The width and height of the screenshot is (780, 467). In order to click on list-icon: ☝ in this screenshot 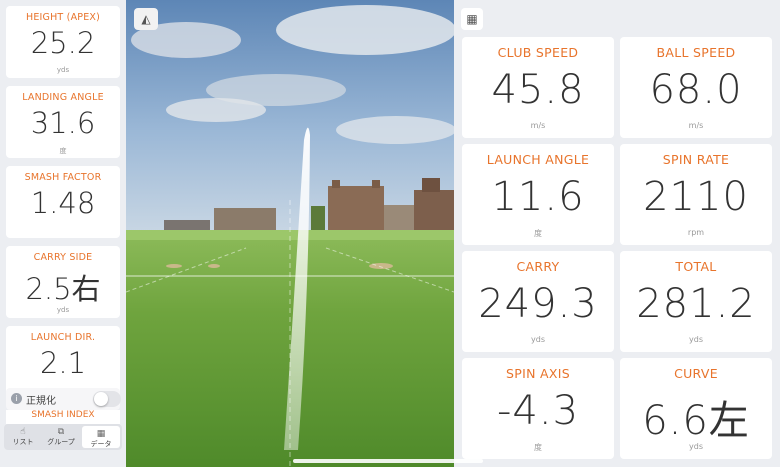, I will do `click(23, 432)`.